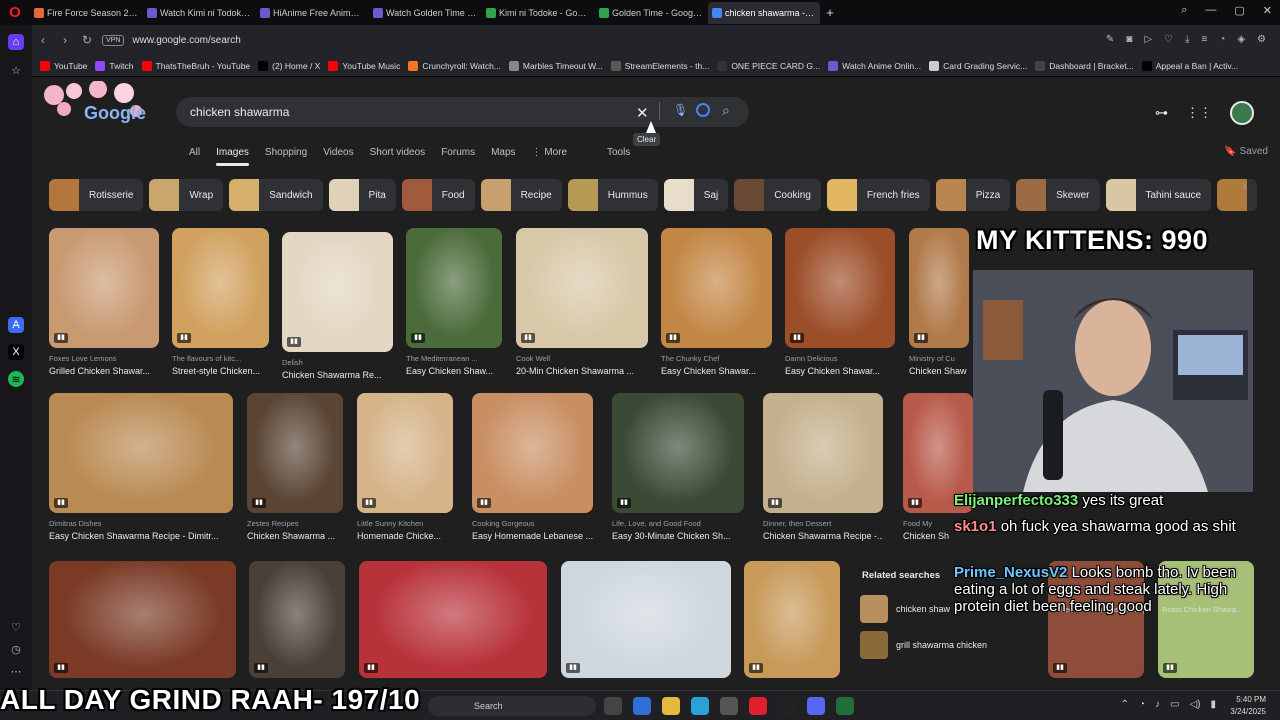  Describe the element at coordinates (462, 112) in the screenshot. I see `search-box: chicken shawarma` at that location.